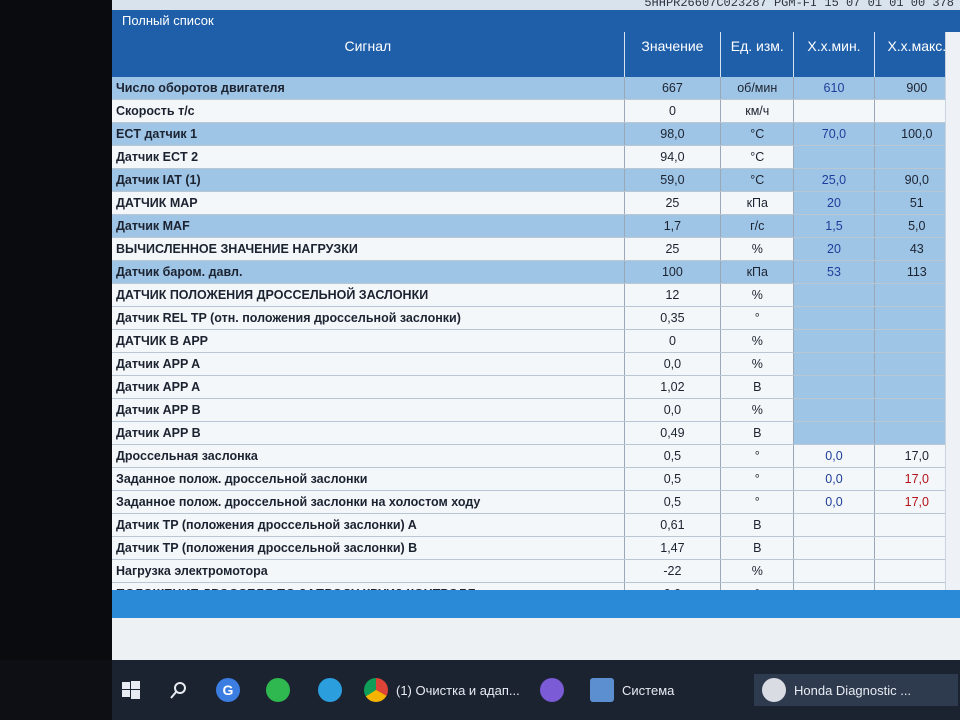  I want to click on whatsapp-icon, so click(278, 690).